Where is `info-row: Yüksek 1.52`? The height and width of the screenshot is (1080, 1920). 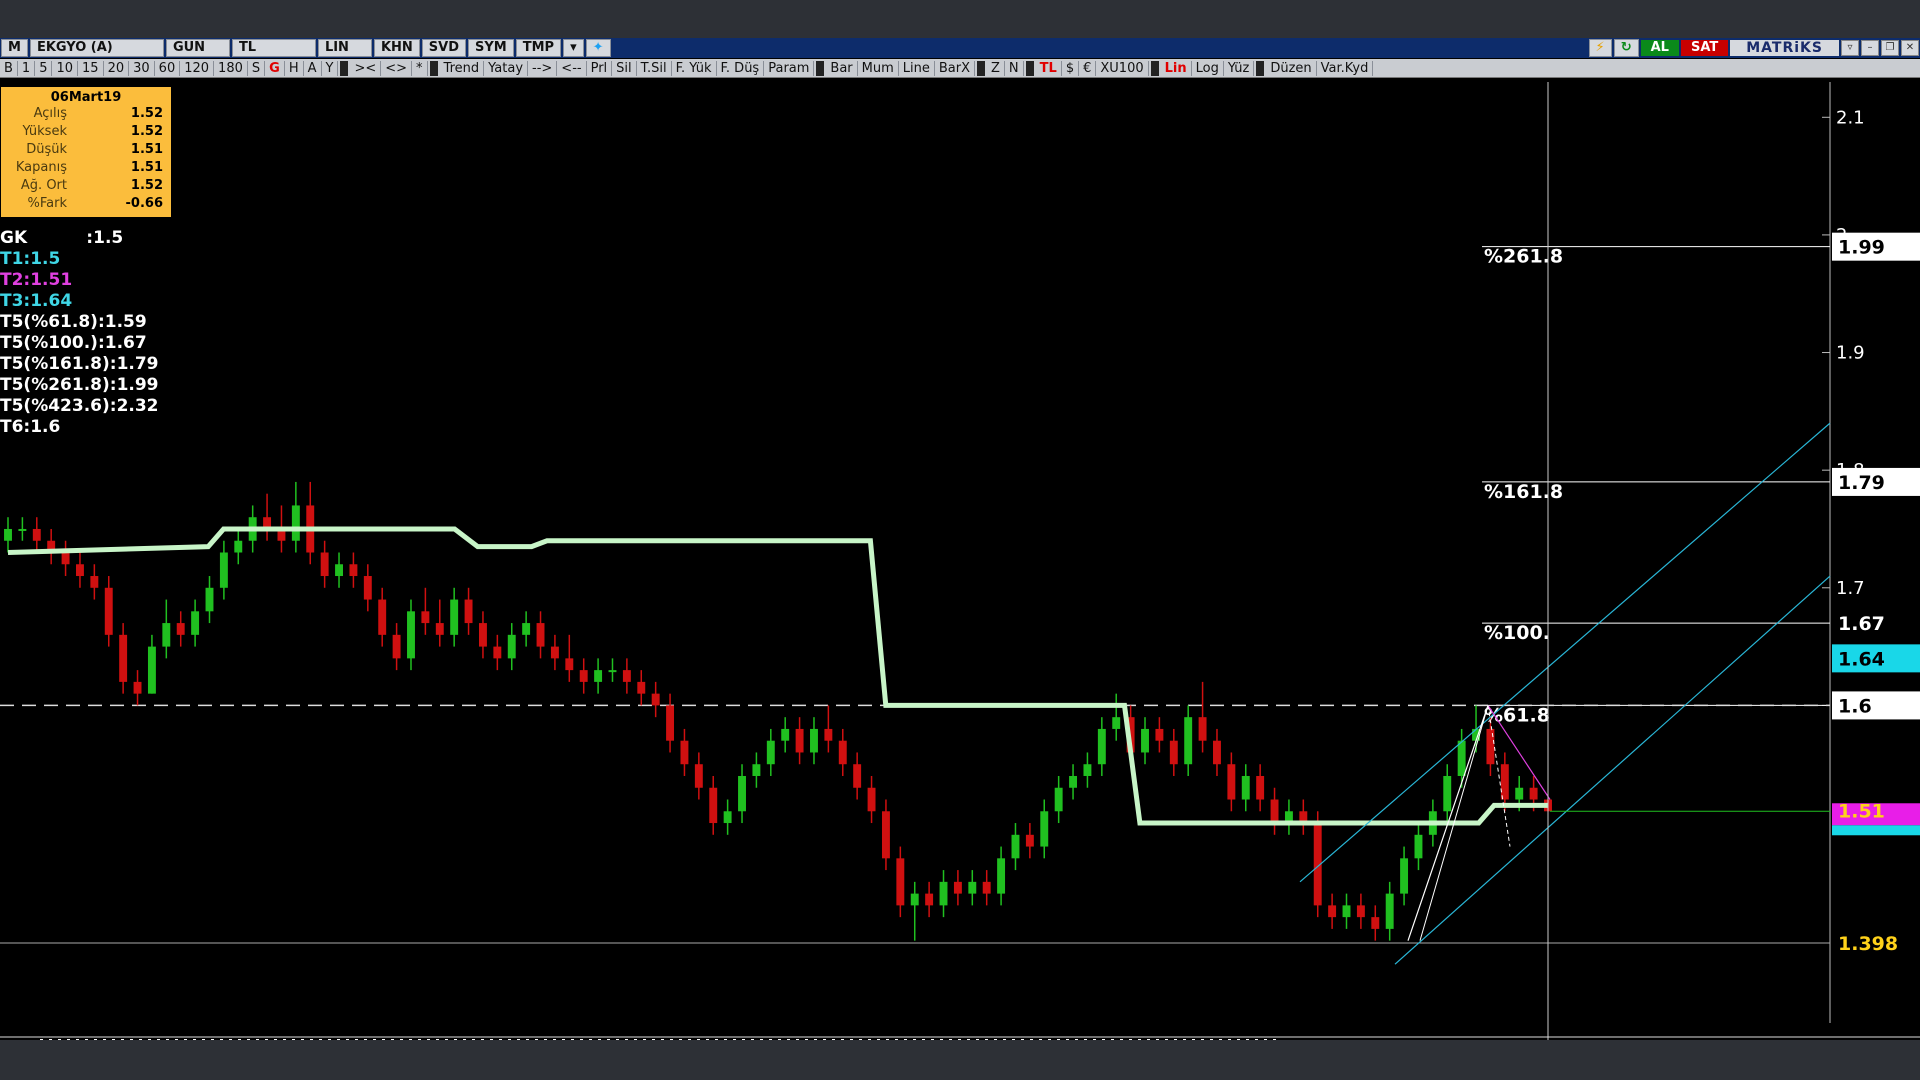 info-row: Yüksek 1.52 is located at coordinates (86, 132).